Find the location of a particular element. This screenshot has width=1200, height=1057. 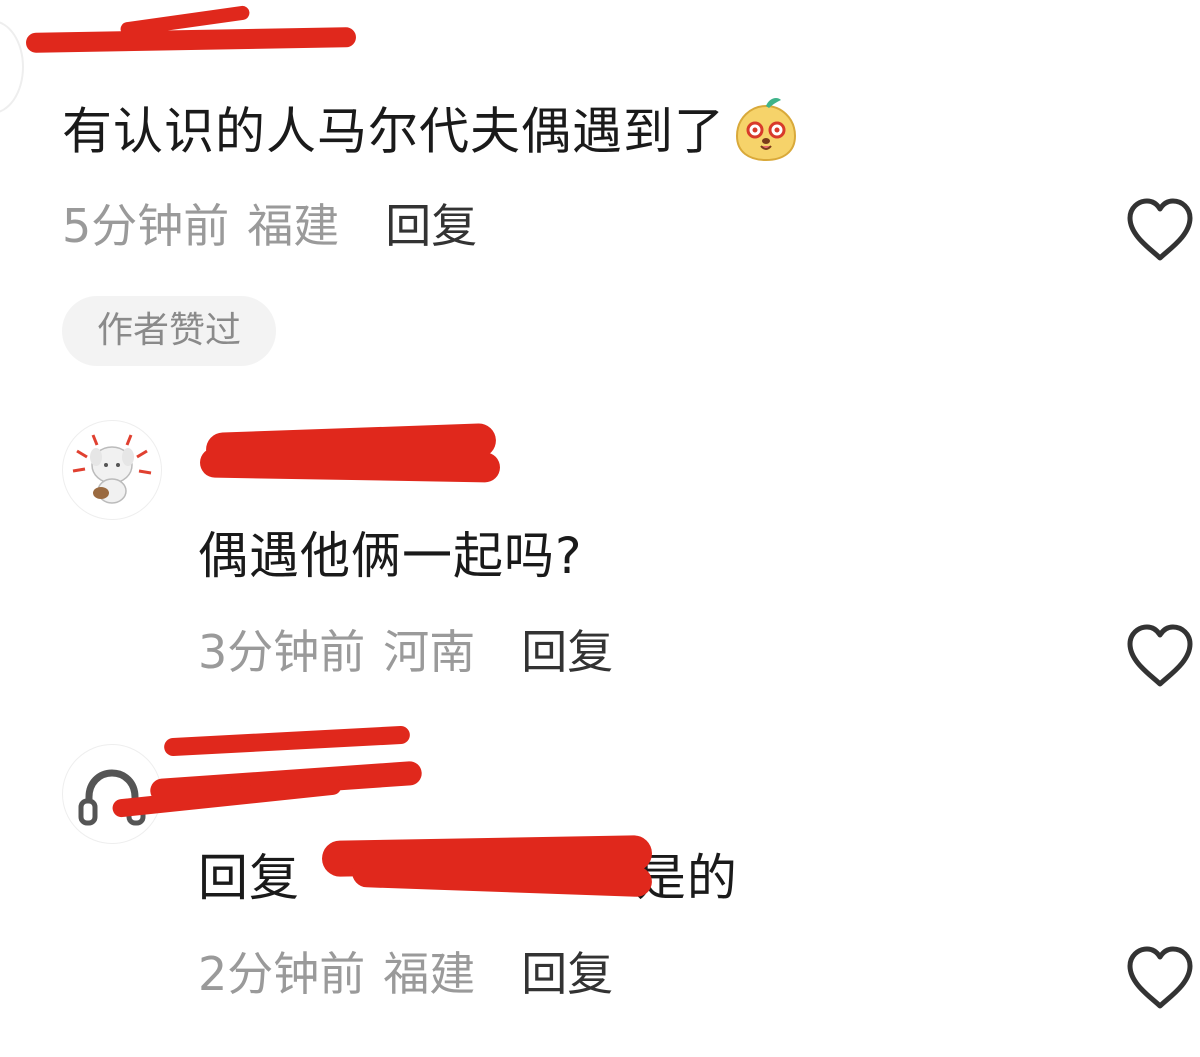

comment-region: 福建 is located at coordinates (293, 226).